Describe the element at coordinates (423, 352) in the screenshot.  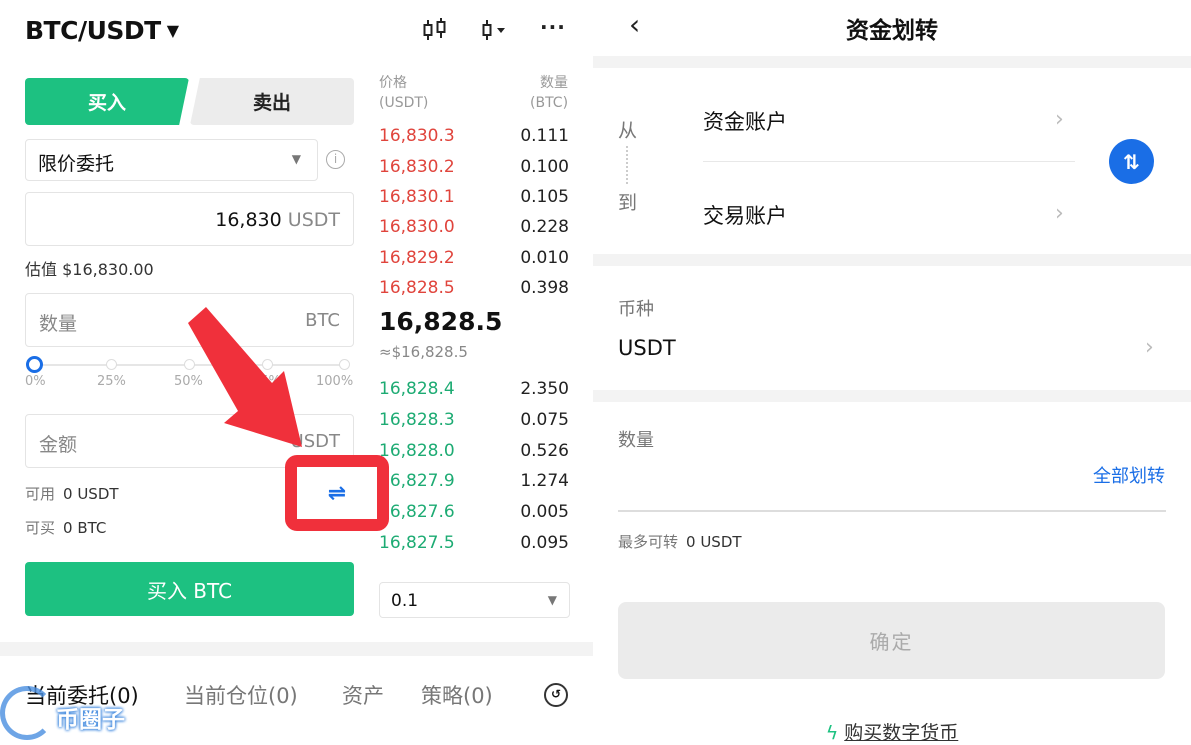
I see `last-price-usd: ≈$16,828.5` at that location.